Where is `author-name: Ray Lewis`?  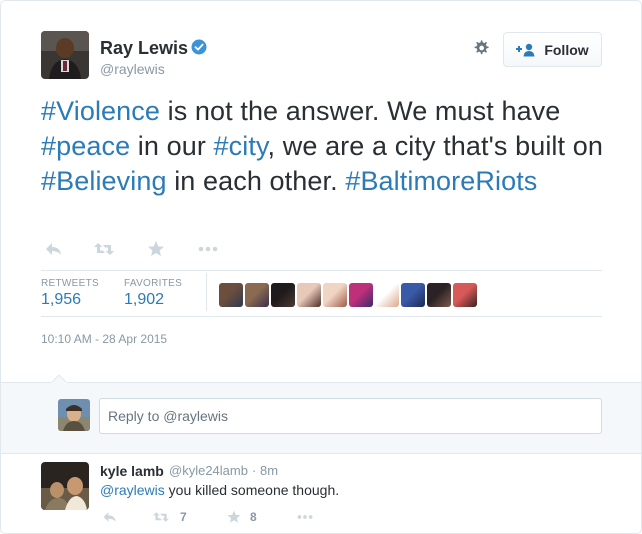
author-name: Ray Lewis is located at coordinates (144, 48).